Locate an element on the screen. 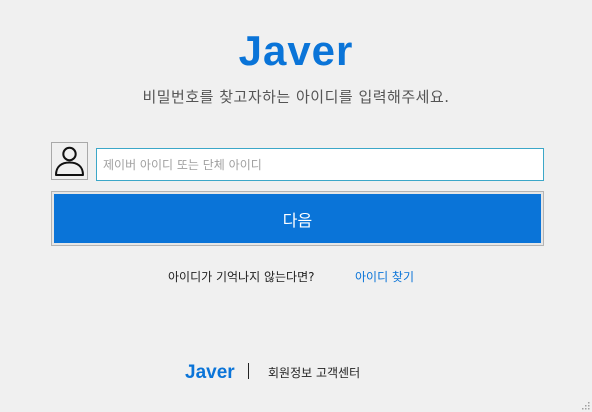 The height and width of the screenshot is (412, 592). user-icon is located at coordinates (69, 161).